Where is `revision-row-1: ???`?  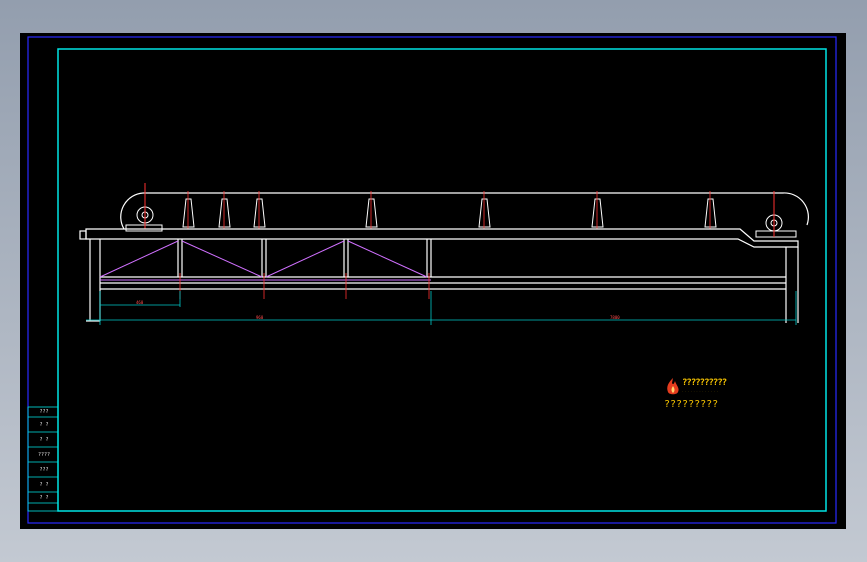 revision-row-1: ??? is located at coordinates (44, 412).